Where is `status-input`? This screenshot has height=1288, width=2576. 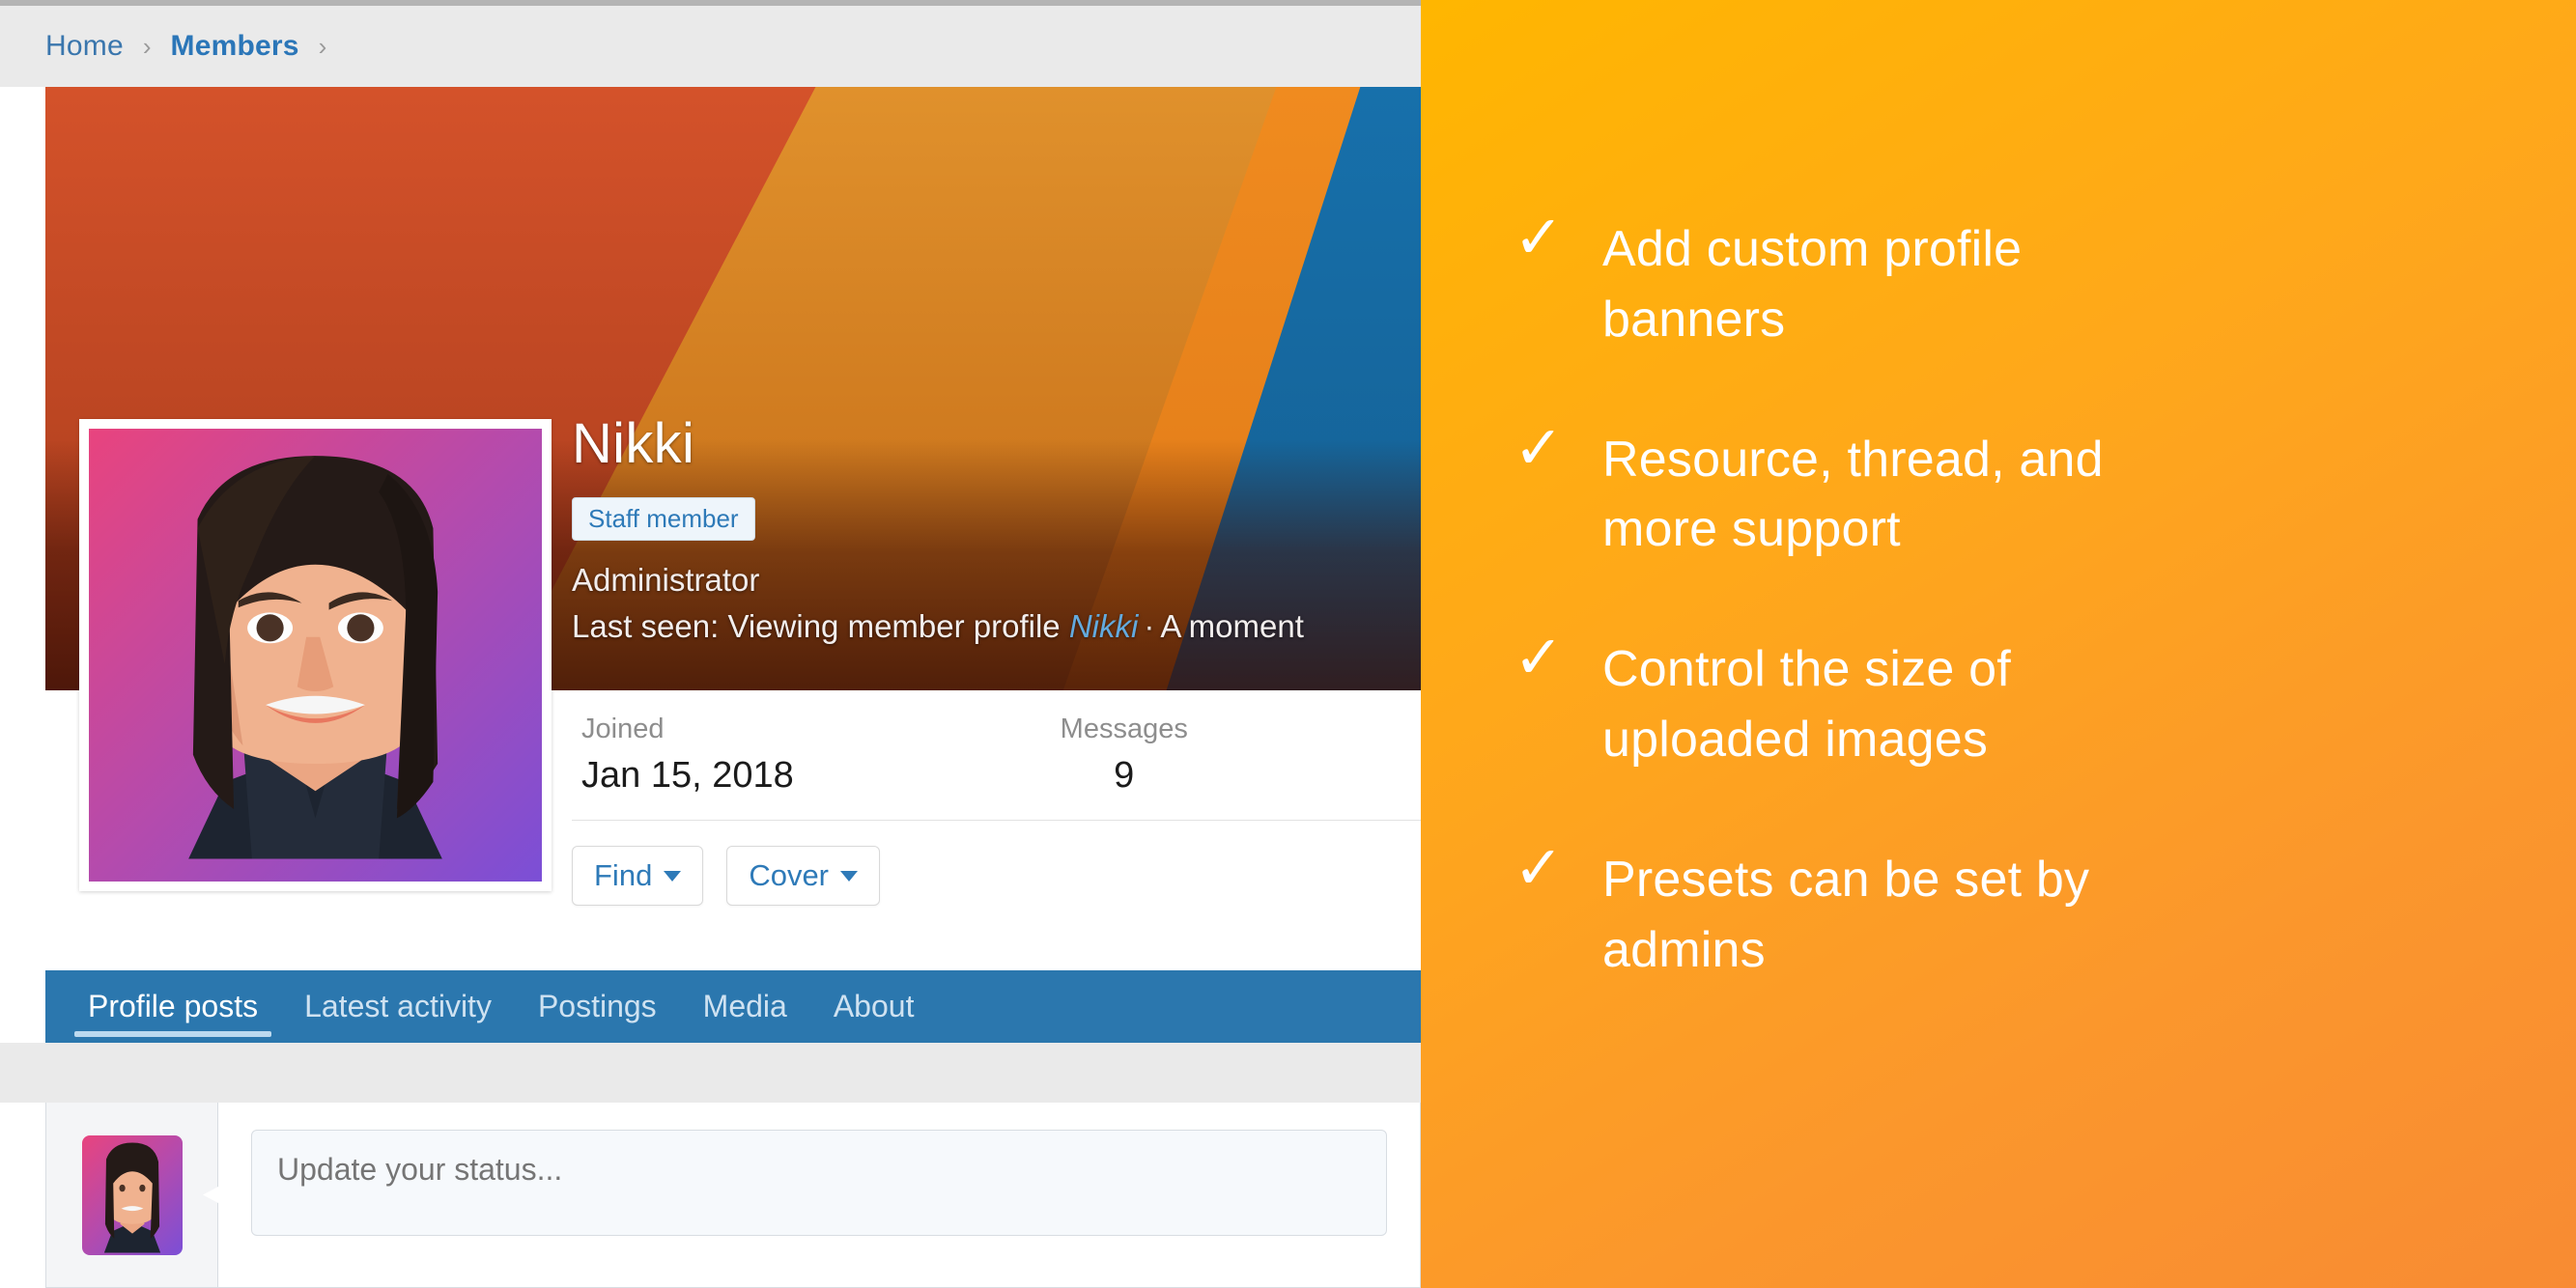
status-input is located at coordinates (819, 1183).